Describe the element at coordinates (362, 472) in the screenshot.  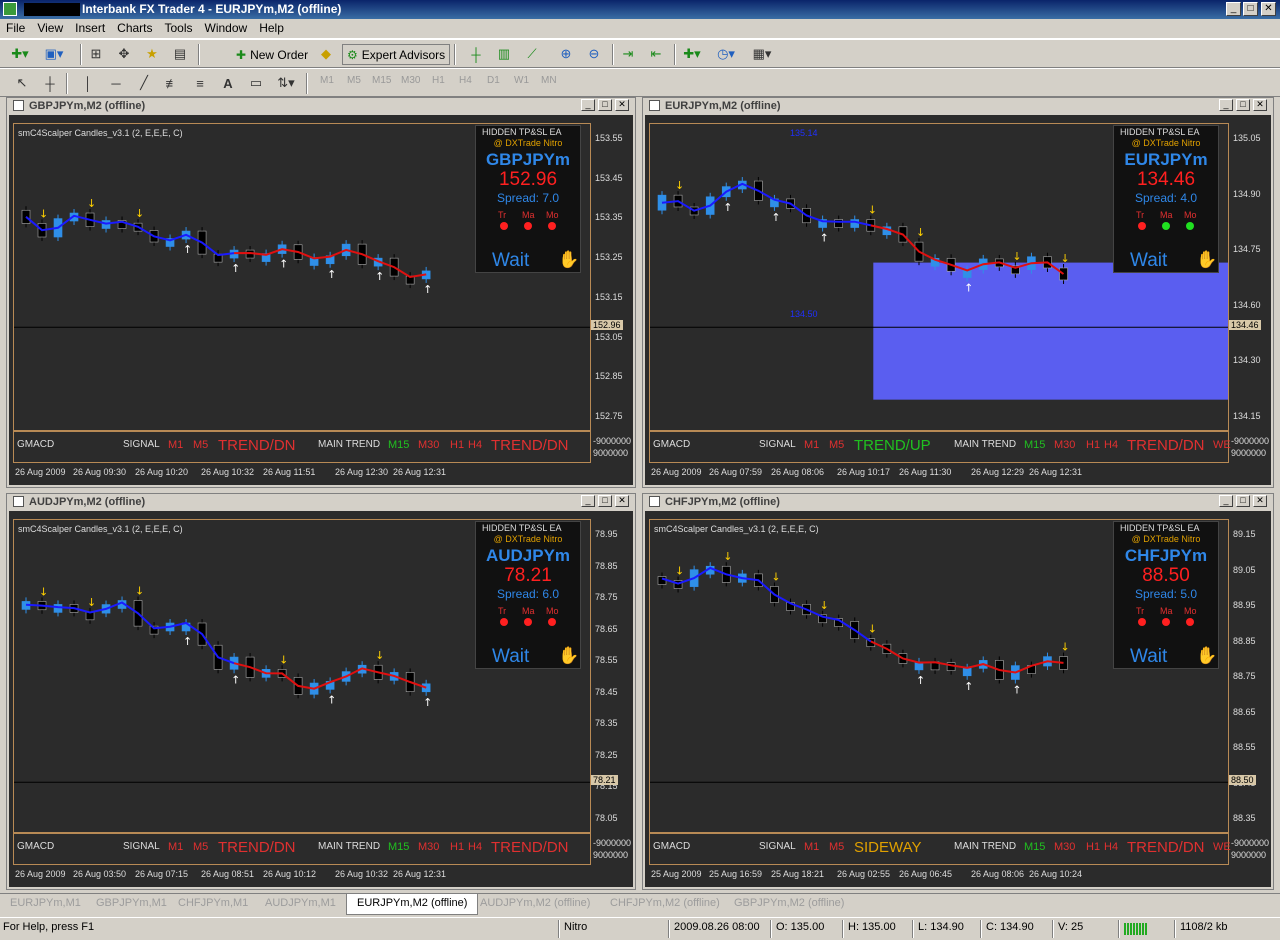
I see `time-axis-label: 26 Aug 12:30` at that location.